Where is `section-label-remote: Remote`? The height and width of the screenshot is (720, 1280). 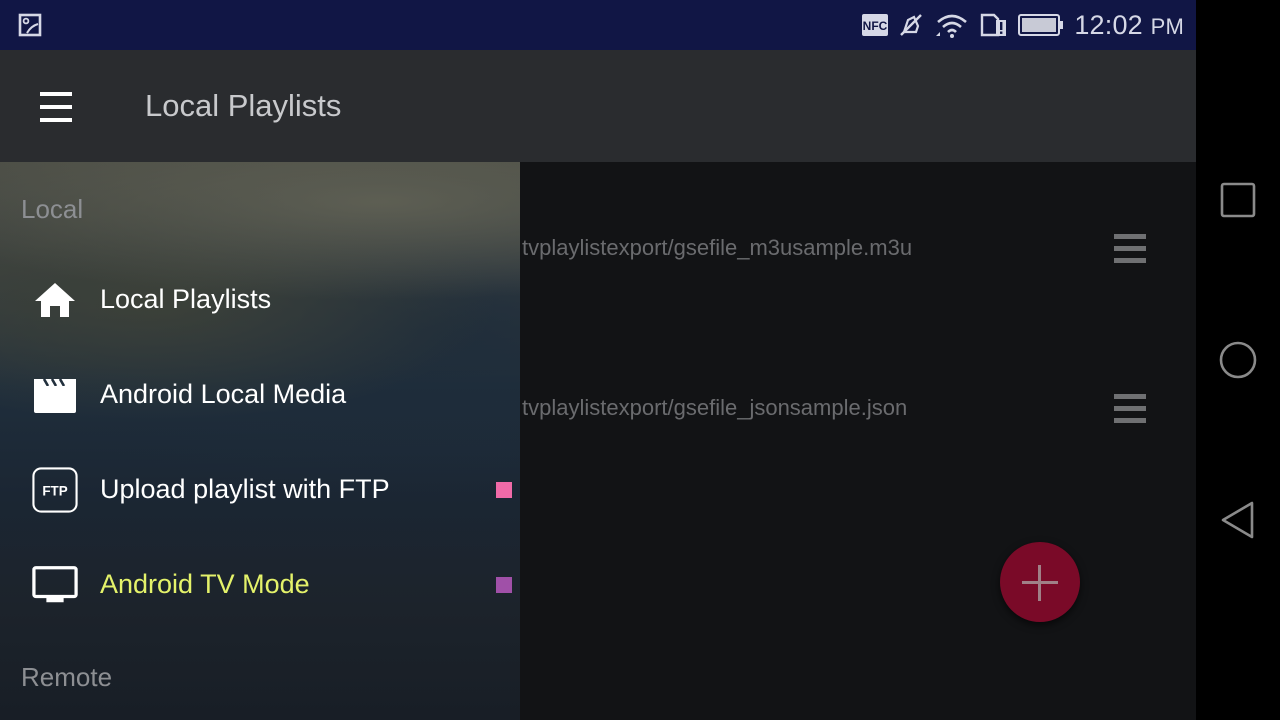 section-label-remote: Remote is located at coordinates (67, 677).